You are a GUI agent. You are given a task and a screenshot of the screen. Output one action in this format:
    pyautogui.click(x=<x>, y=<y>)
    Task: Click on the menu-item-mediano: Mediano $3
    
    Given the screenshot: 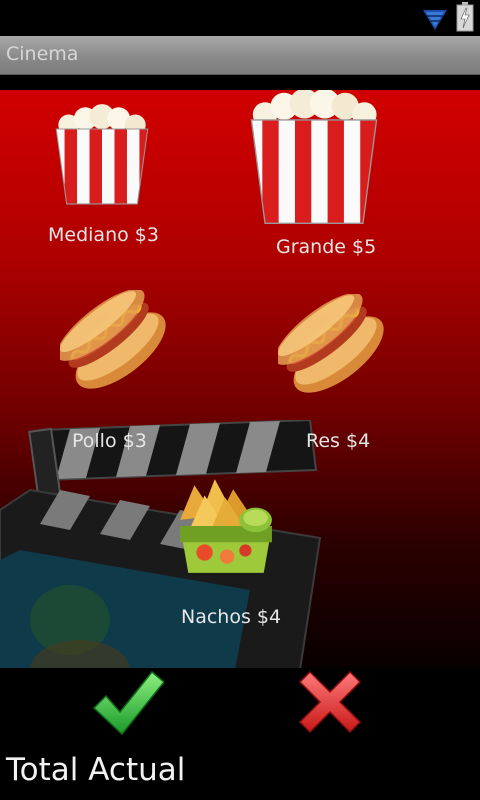 What is the action you would take?
    pyautogui.click(x=103, y=177)
    